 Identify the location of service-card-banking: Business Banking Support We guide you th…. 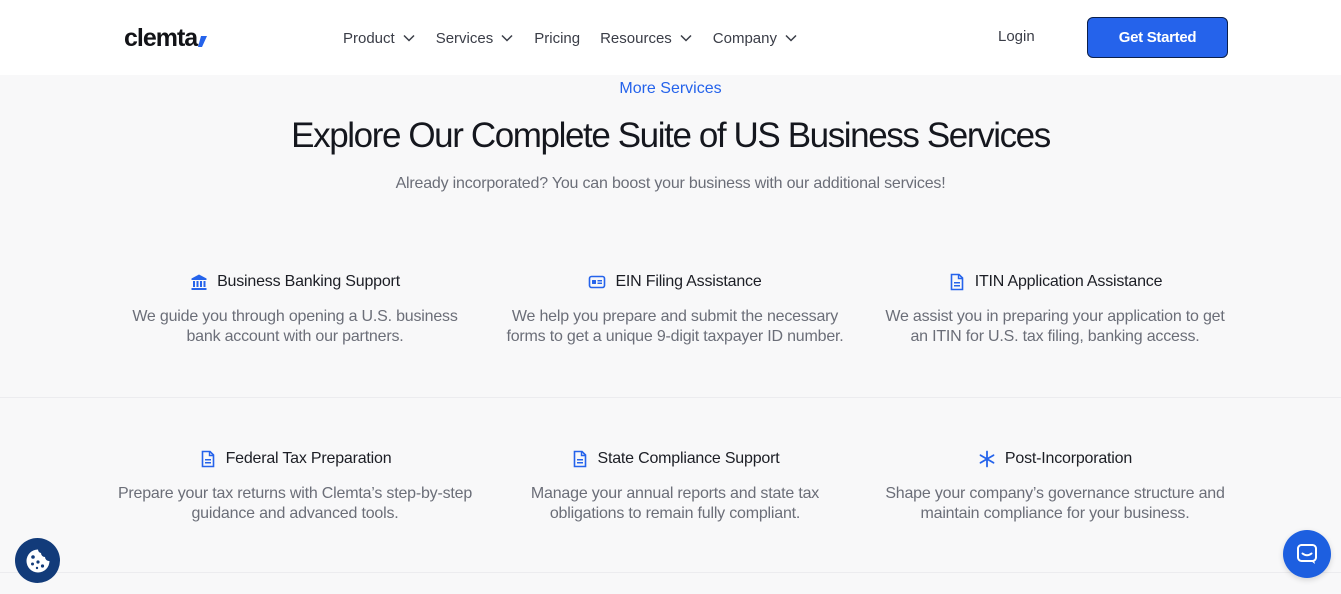
(295, 309).